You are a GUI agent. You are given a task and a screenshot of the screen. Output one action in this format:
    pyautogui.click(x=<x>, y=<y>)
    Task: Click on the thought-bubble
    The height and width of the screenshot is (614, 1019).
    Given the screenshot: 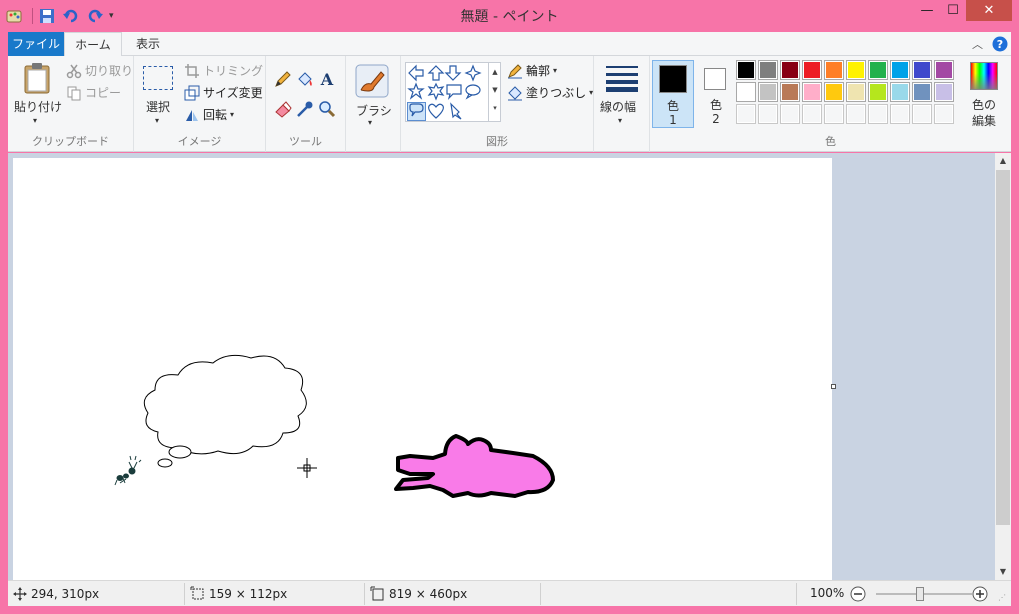 What is the action you would take?
    pyautogui.click(x=225, y=411)
    